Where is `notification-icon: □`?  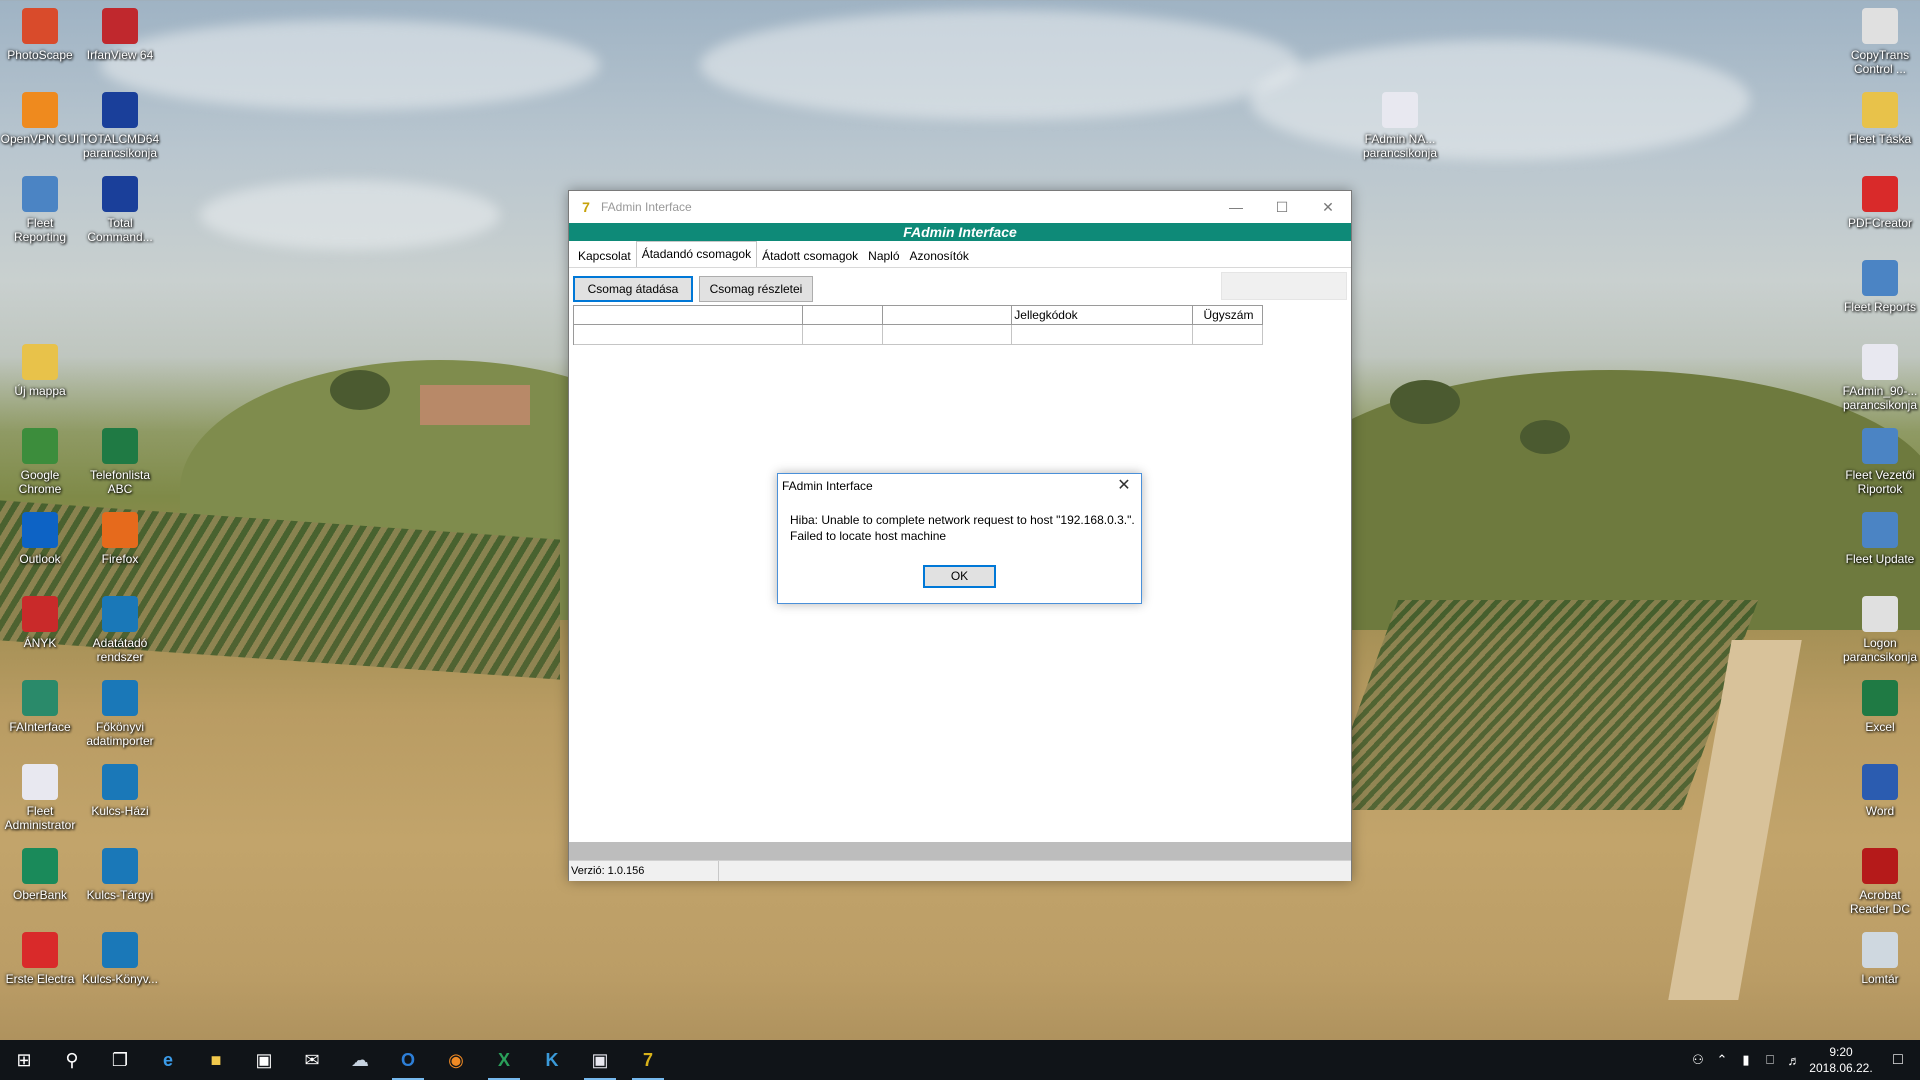 notification-icon: □ is located at coordinates (1898, 1060).